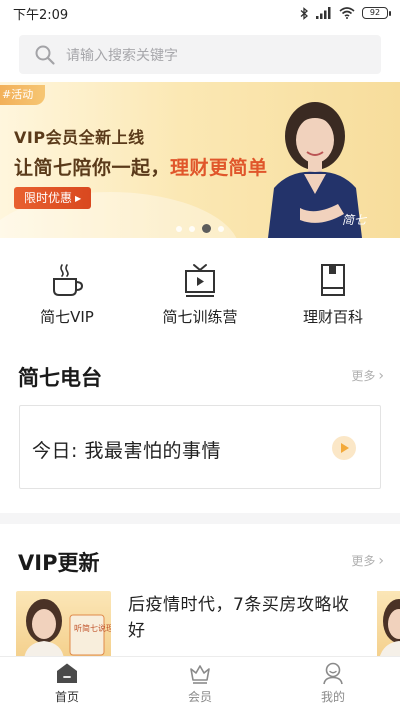 The height and width of the screenshot is (711, 400). I want to click on nav-membership: 会员, so click(200, 683).